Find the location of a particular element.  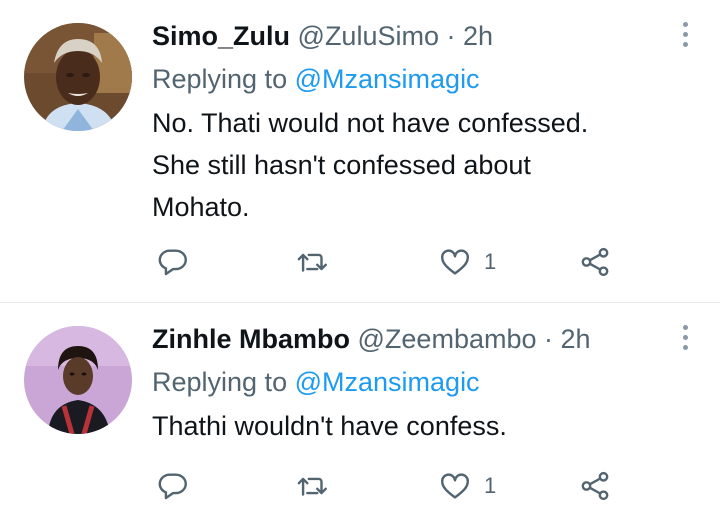

display-name: Simo_Zulu is located at coordinates (221, 36).